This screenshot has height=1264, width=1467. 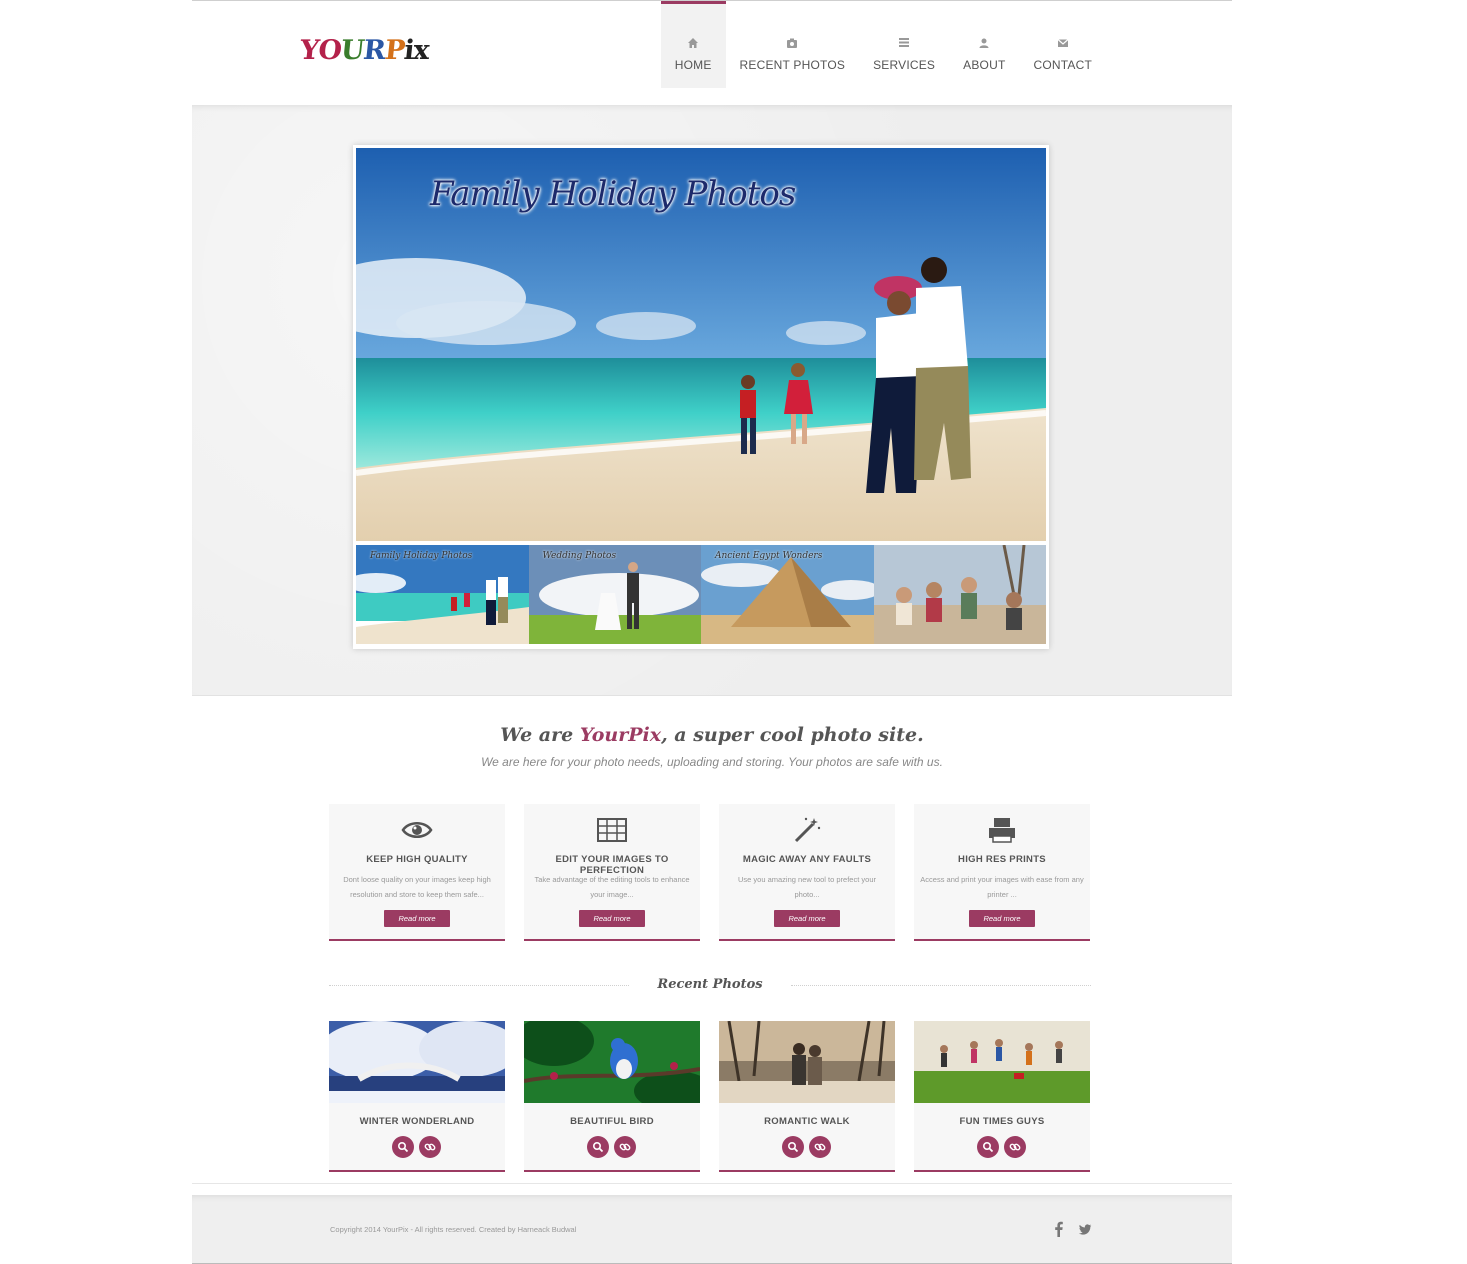 I want to click on table-icon, so click(x=612, y=830).